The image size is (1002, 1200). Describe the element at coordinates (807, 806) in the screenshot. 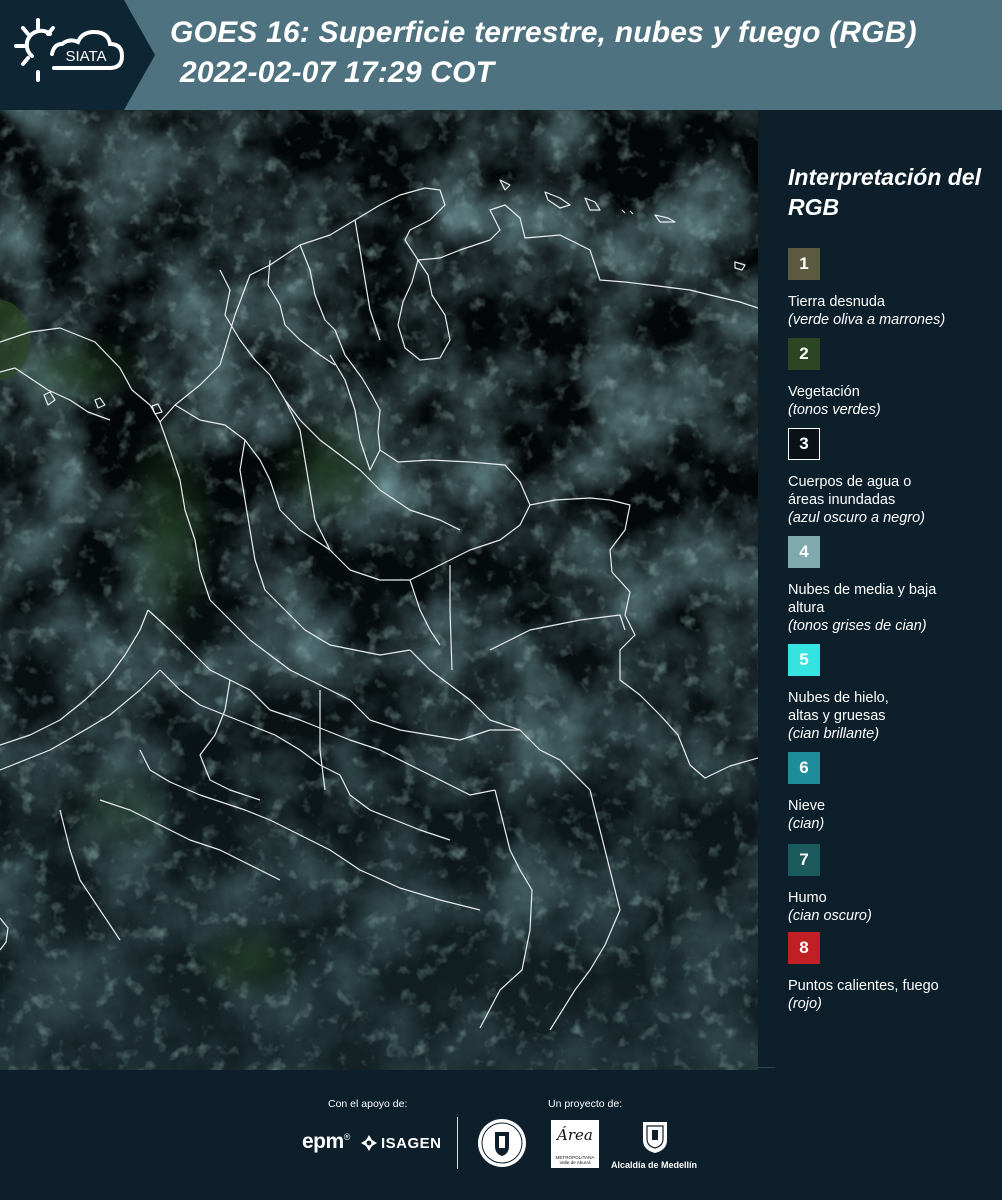

I see `legend-label: Nieve` at that location.